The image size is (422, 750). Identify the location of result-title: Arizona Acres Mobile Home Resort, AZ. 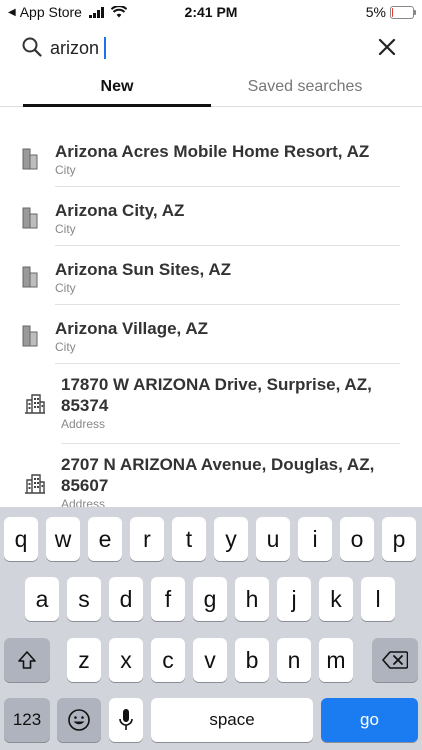
(212, 151).